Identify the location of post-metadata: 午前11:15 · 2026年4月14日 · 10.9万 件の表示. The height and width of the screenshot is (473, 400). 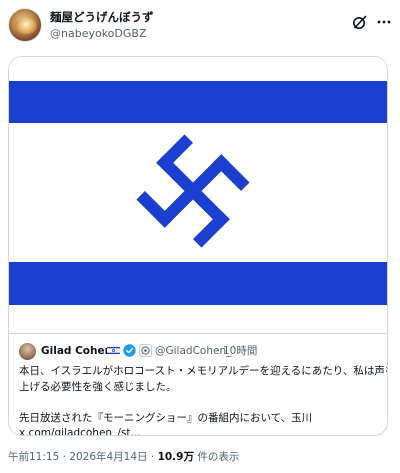
(123, 457).